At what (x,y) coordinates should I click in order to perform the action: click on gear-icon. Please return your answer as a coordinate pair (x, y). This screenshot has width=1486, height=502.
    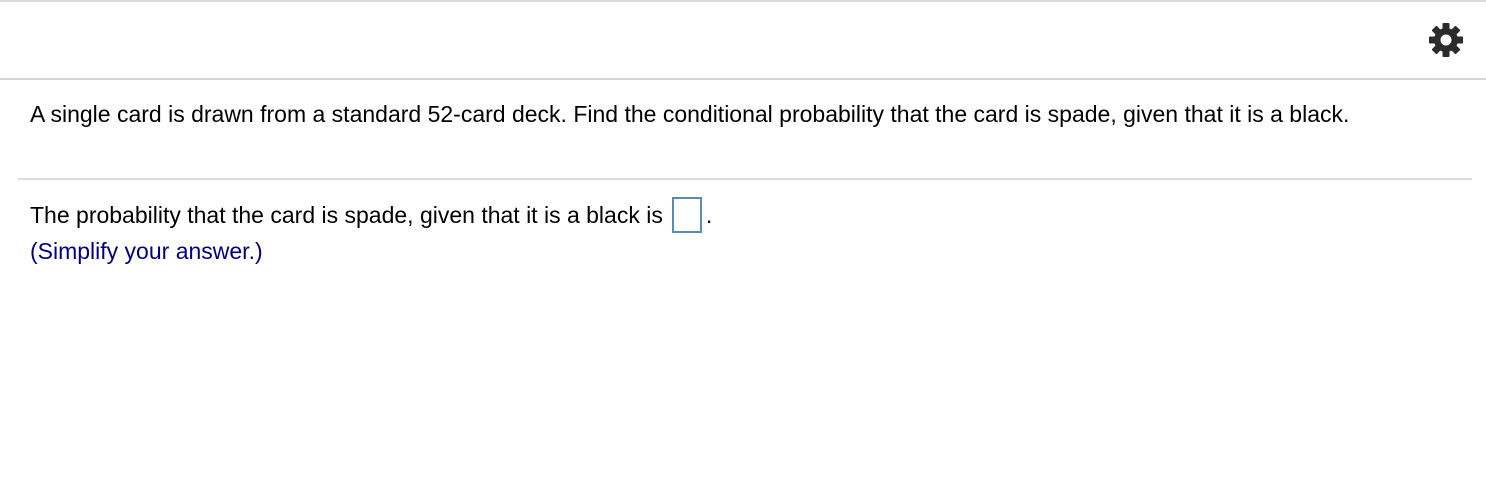
    Looking at the image, I should click on (1446, 40).